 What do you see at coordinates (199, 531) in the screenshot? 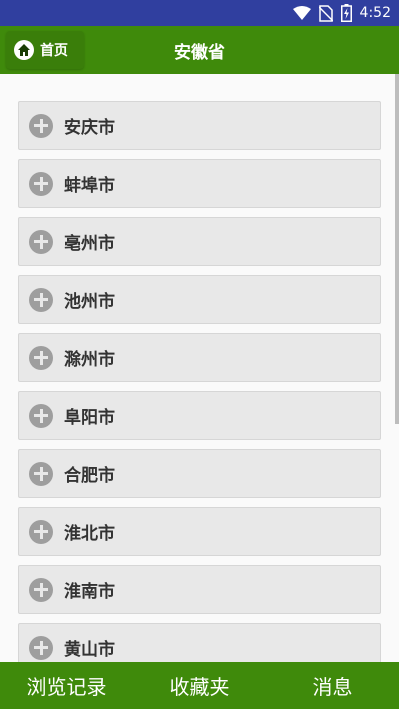
I see `list-item: 淮北市` at bounding box center [199, 531].